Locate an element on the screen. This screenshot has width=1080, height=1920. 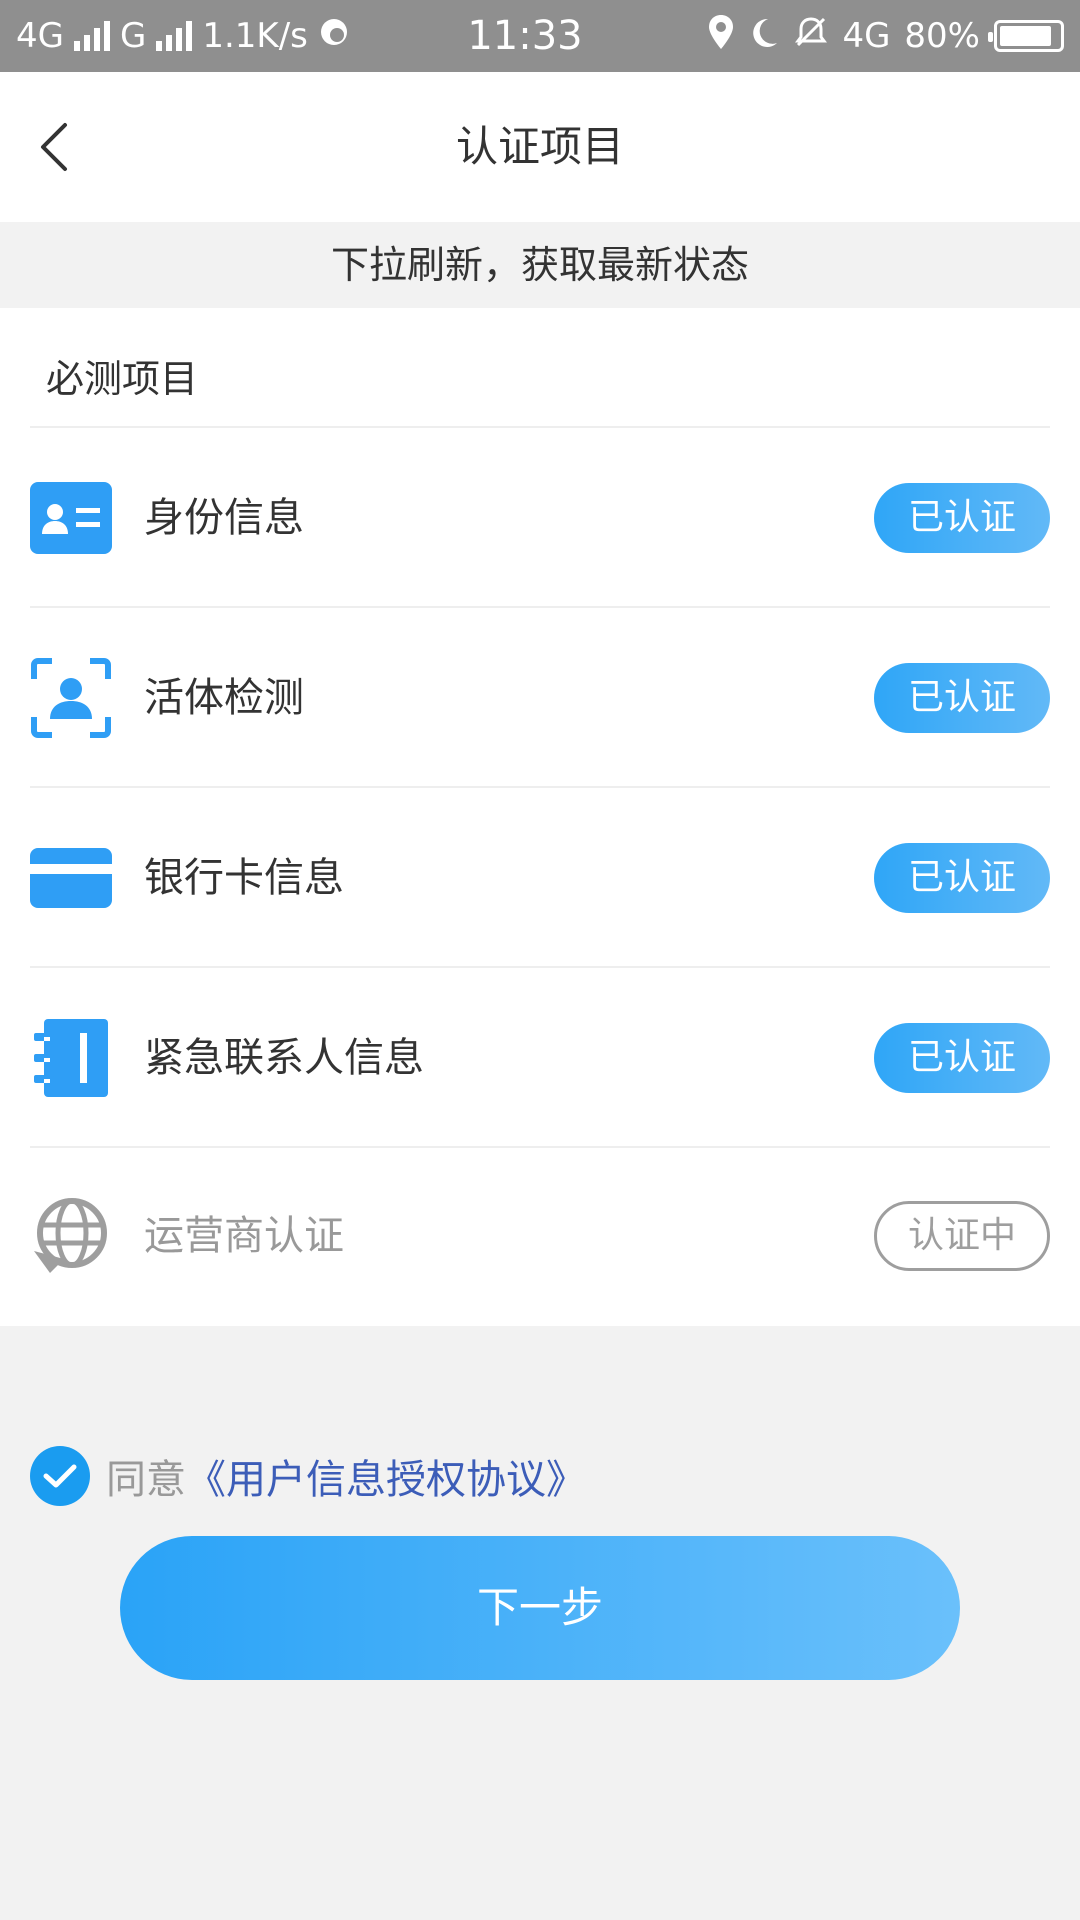
nav-bar: 认证项目 is located at coordinates (540, 147).